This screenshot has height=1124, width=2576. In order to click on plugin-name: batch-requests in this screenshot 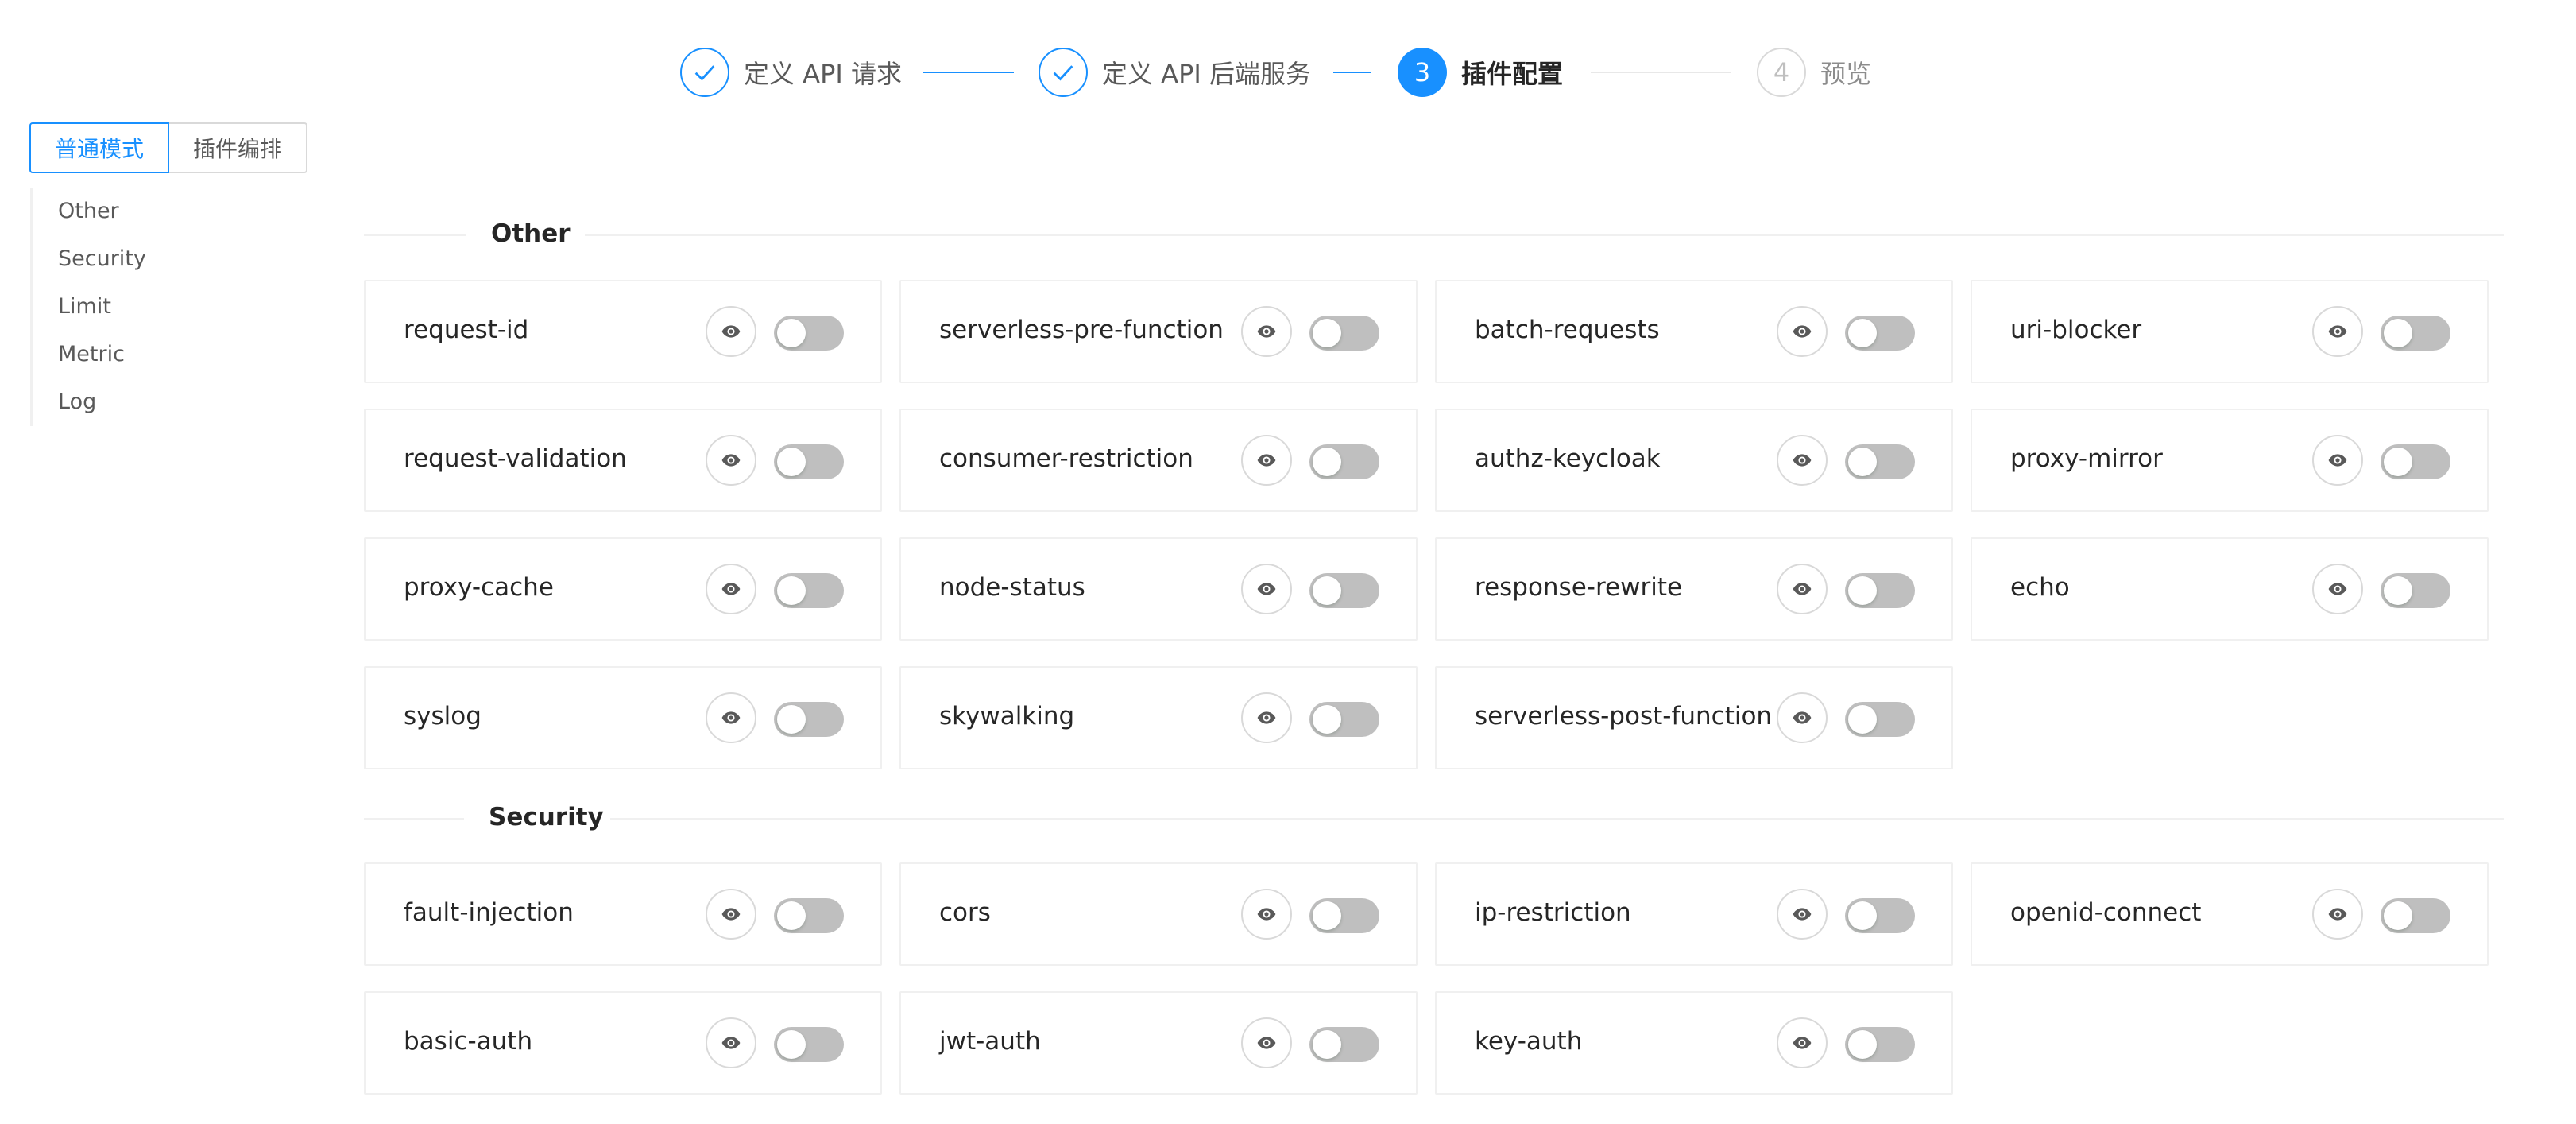, I will do `click(1567, 330)`.